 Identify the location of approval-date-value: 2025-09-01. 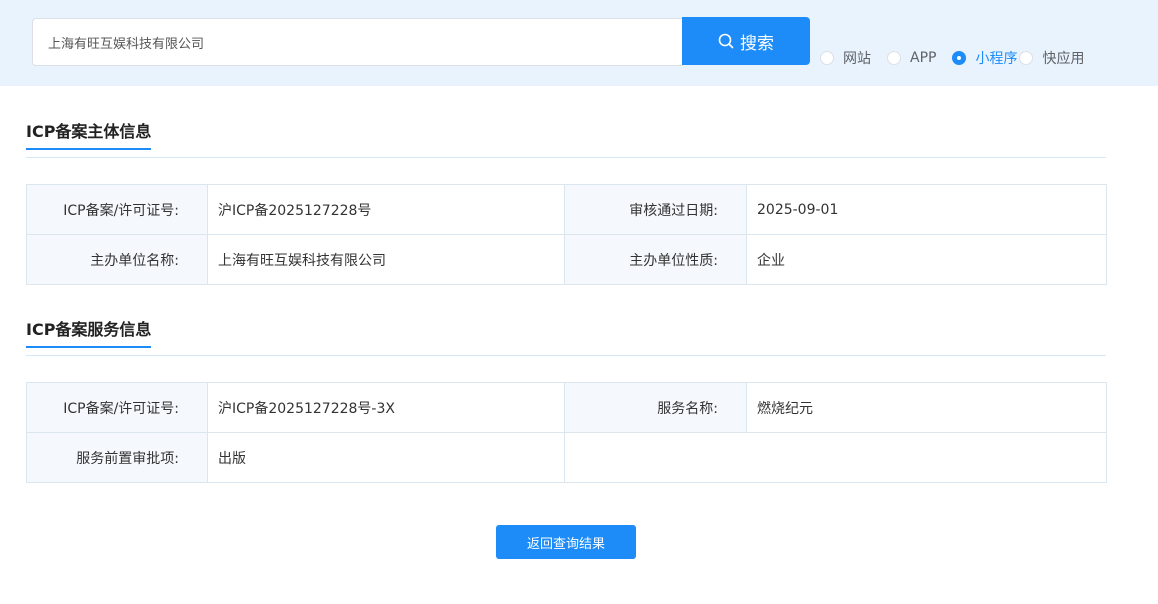
(926, 209).